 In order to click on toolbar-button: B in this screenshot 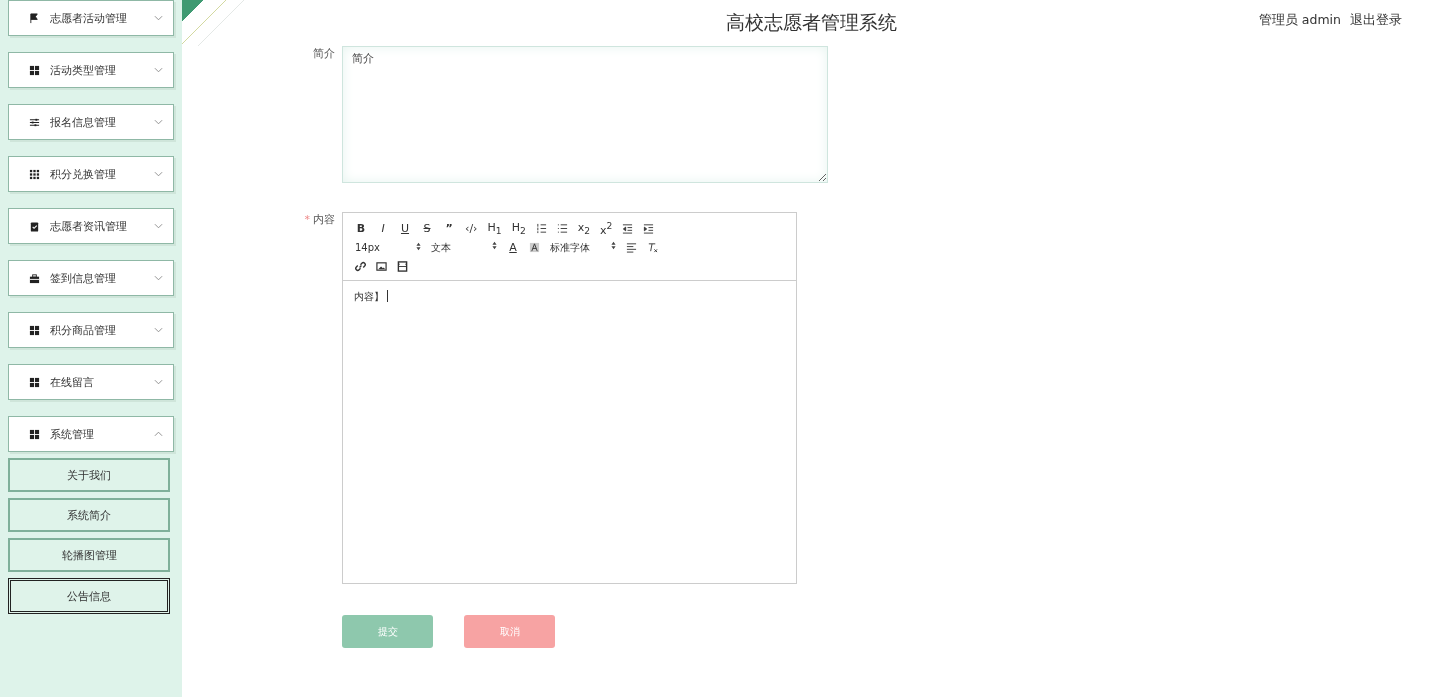, I will do `click(361, 228)`.